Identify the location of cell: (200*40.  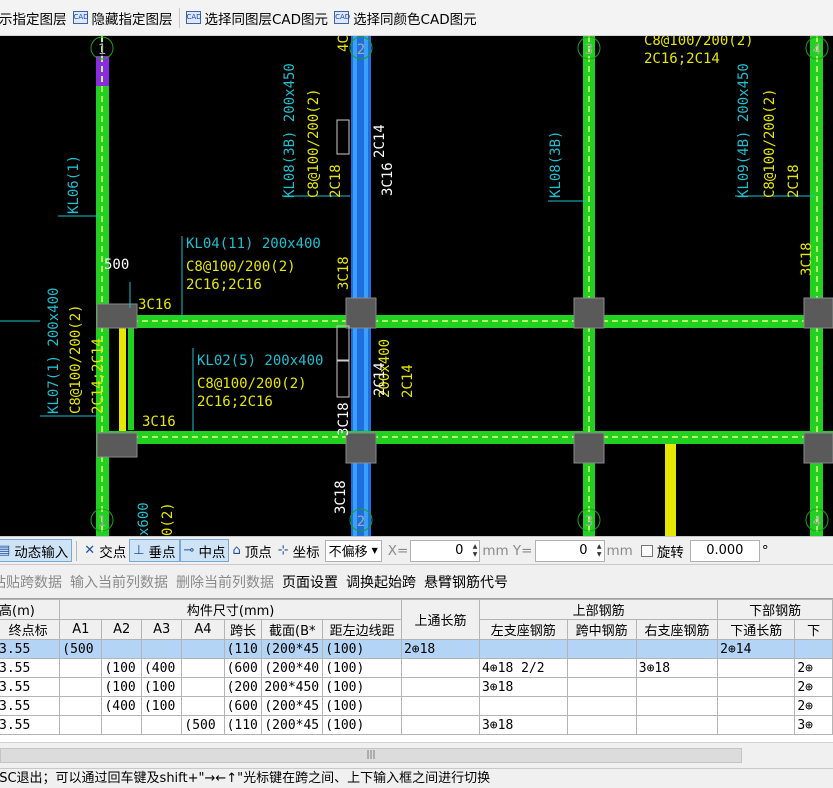
(292, 668).